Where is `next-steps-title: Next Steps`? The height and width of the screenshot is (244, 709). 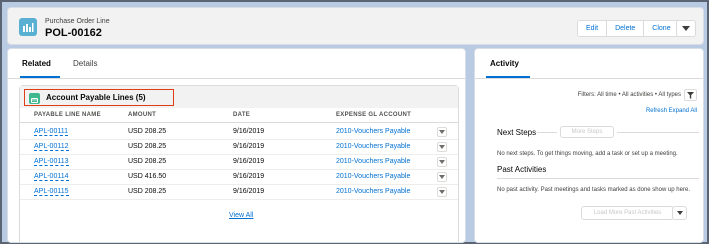
next-steps-title: Next Steps is located at coordinates (516, 132).